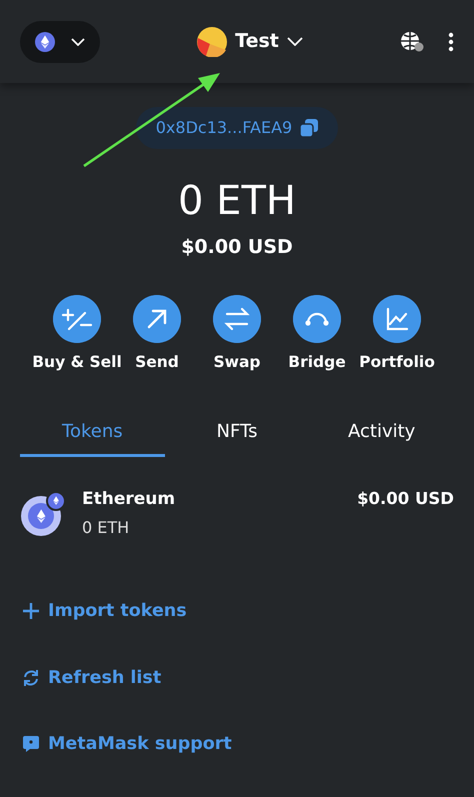 The image size is (474, 797). I want to click on balance-amount: 0 ETH, so click(237, 201).